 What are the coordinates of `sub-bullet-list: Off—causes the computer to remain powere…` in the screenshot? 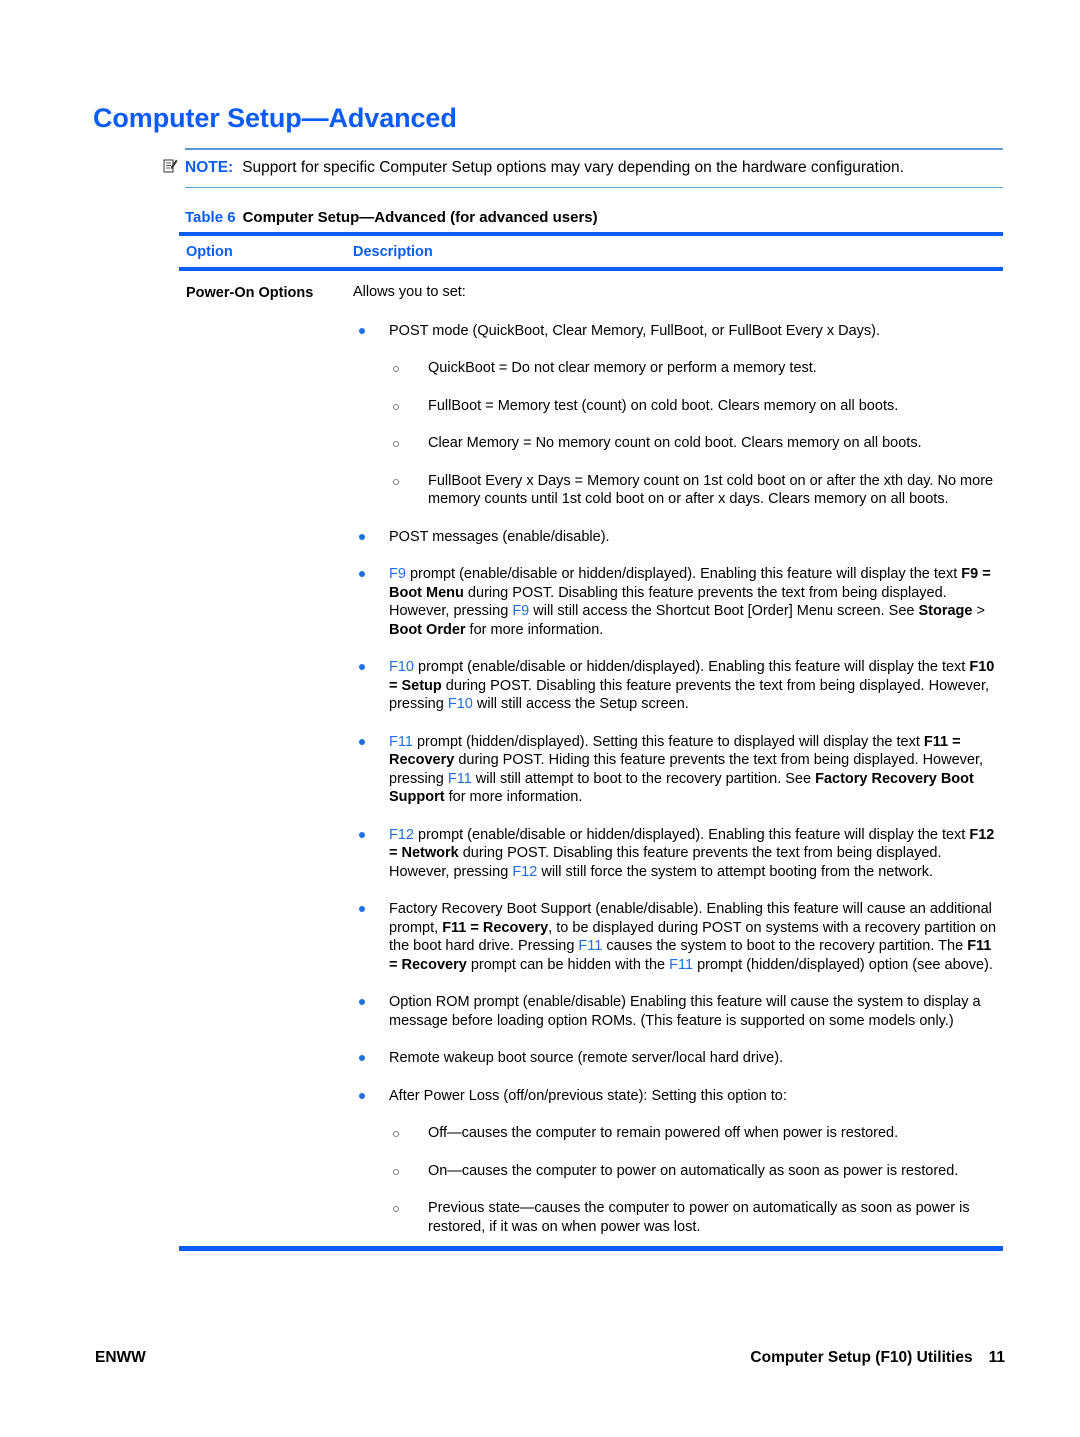 It's located at (696, 1180).